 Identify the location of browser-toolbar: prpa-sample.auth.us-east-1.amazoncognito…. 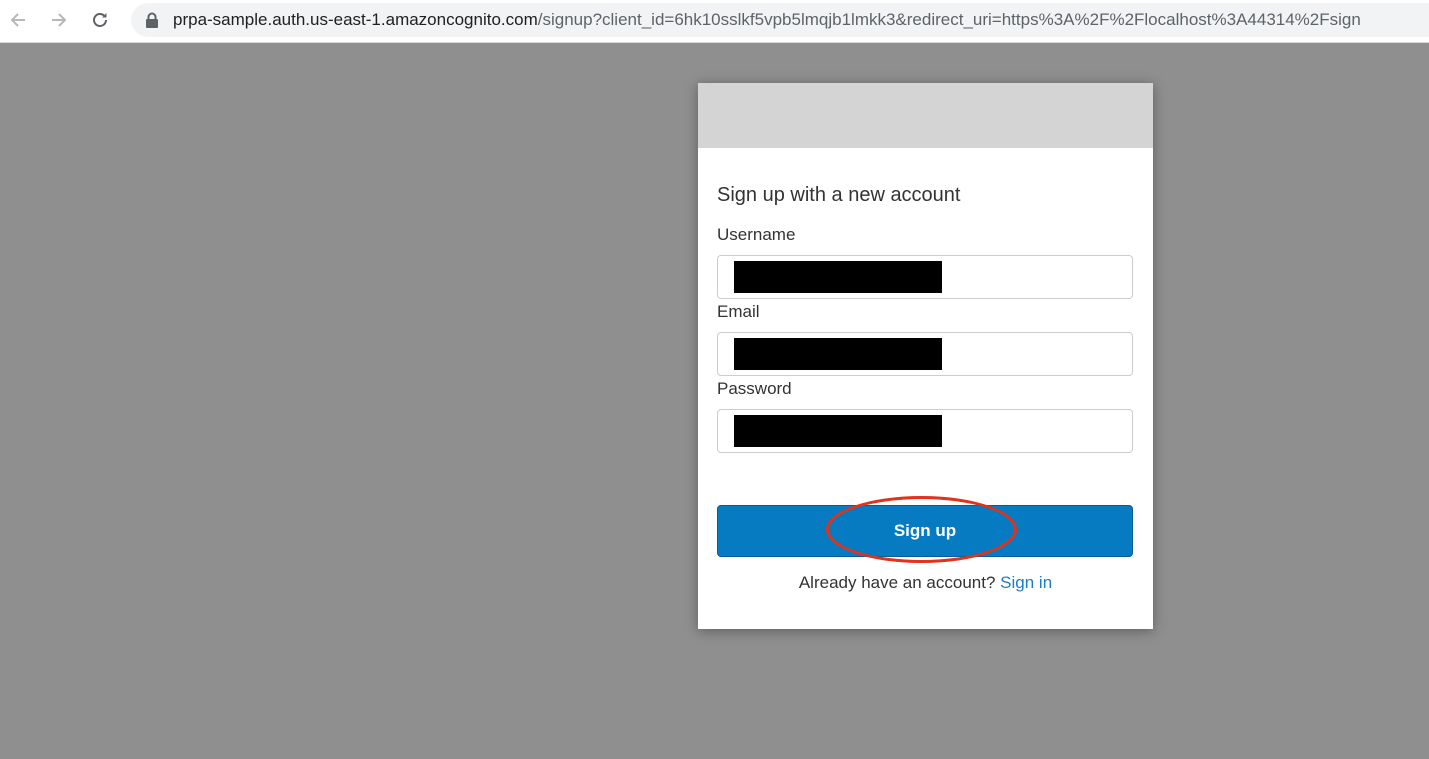
(714, 21).